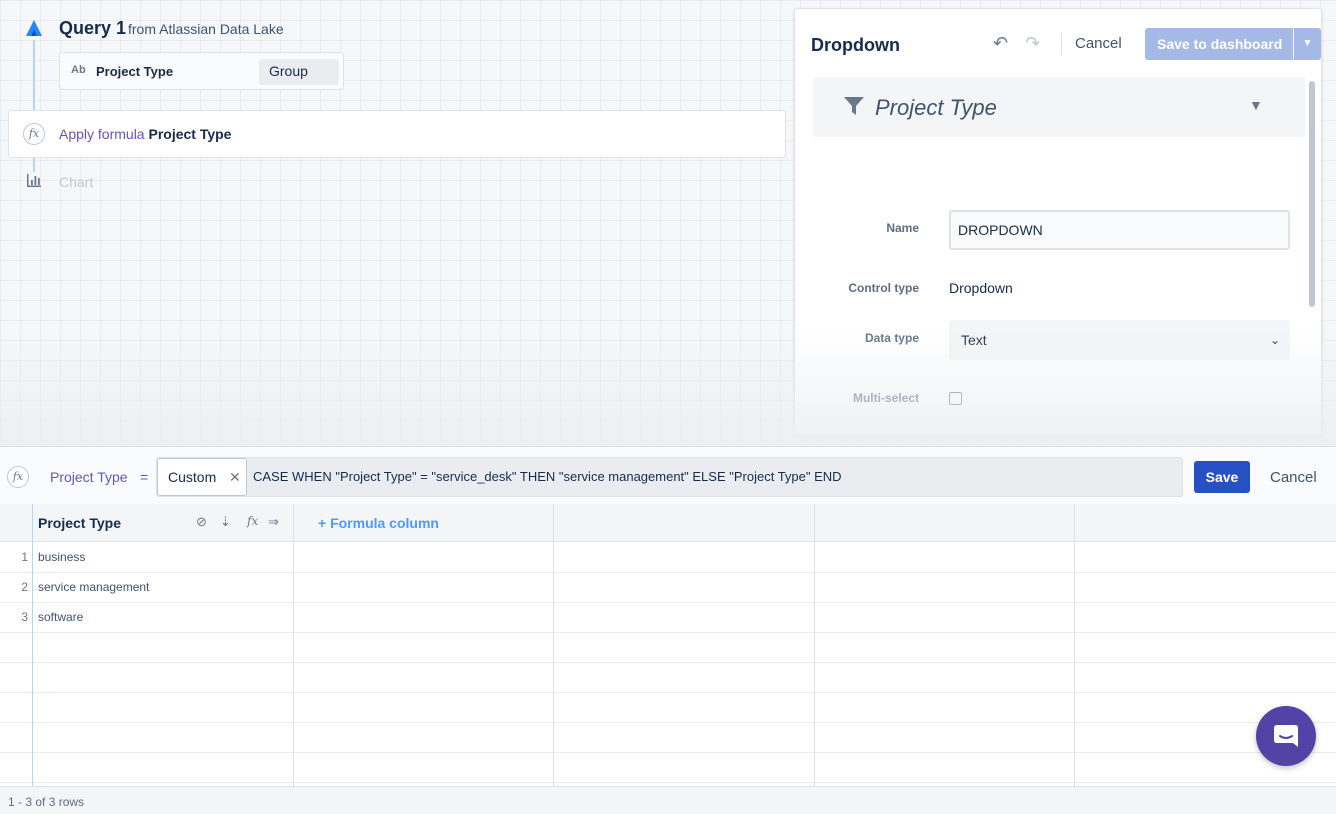  What do you see at coordinates (78, 70) in the screenshot?
I see `text-type-icon: Ab` at bounding box center [78, 70].